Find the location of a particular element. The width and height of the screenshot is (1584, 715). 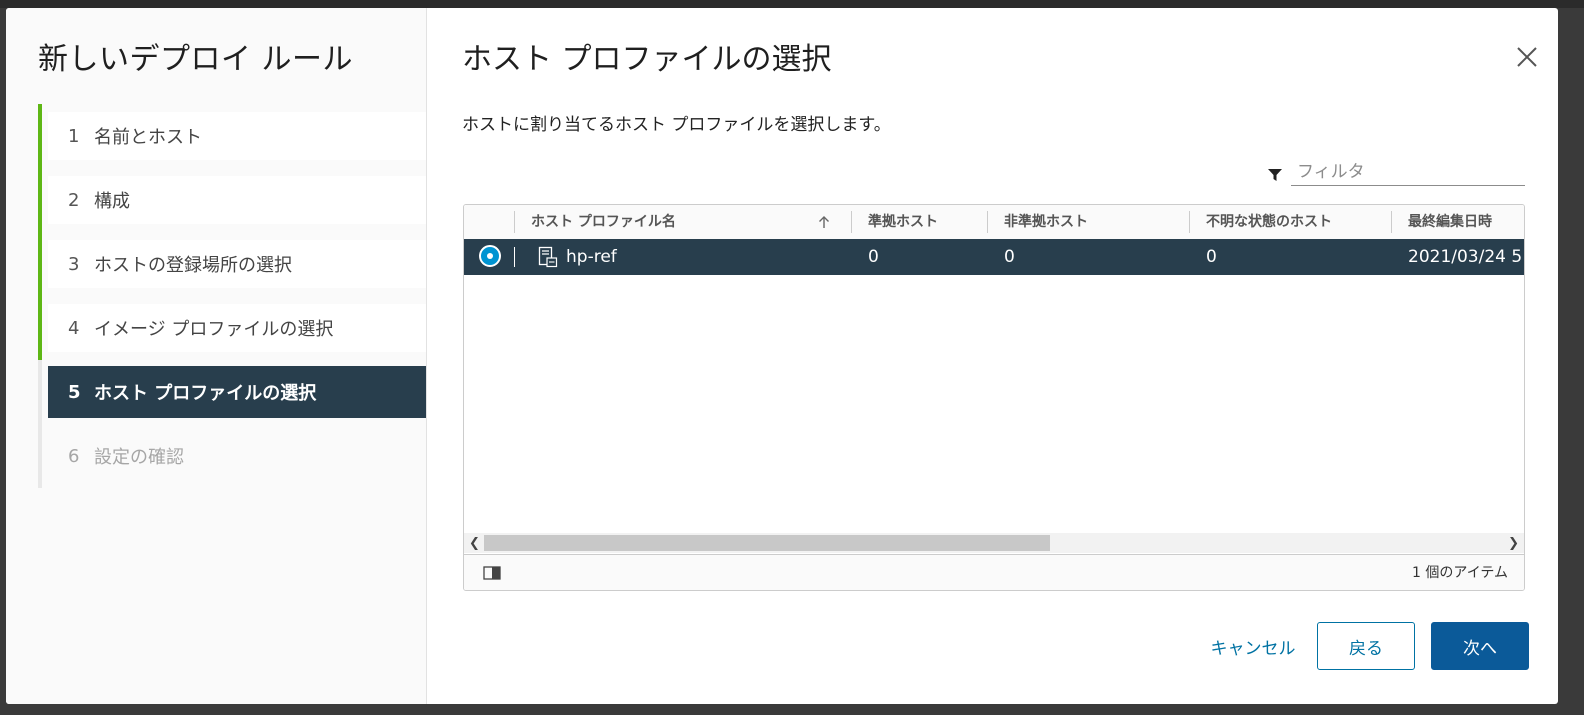

step-label: ホスト プロファイルの選択 is located at coordinates (205, 393).